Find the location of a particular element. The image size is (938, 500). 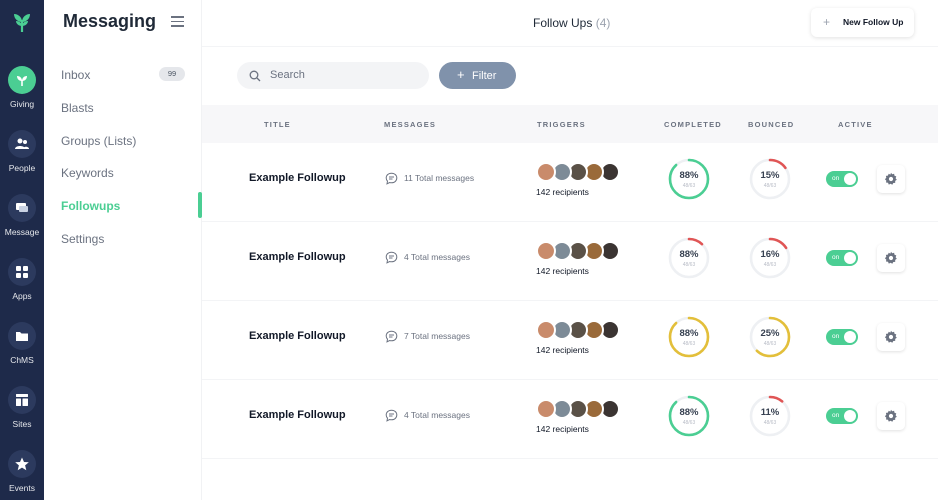

inbox-count-badge: 99 is located at coordinates (172, 74).